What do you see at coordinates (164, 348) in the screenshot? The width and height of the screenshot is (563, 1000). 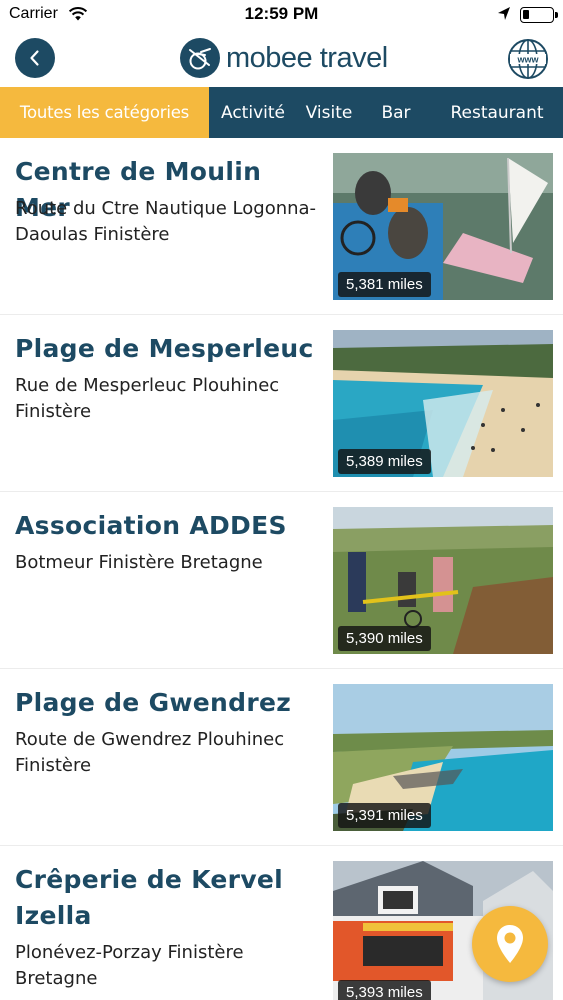 I see `place-title: Plage de Mesperleuc` at bounding box center [164, 348].